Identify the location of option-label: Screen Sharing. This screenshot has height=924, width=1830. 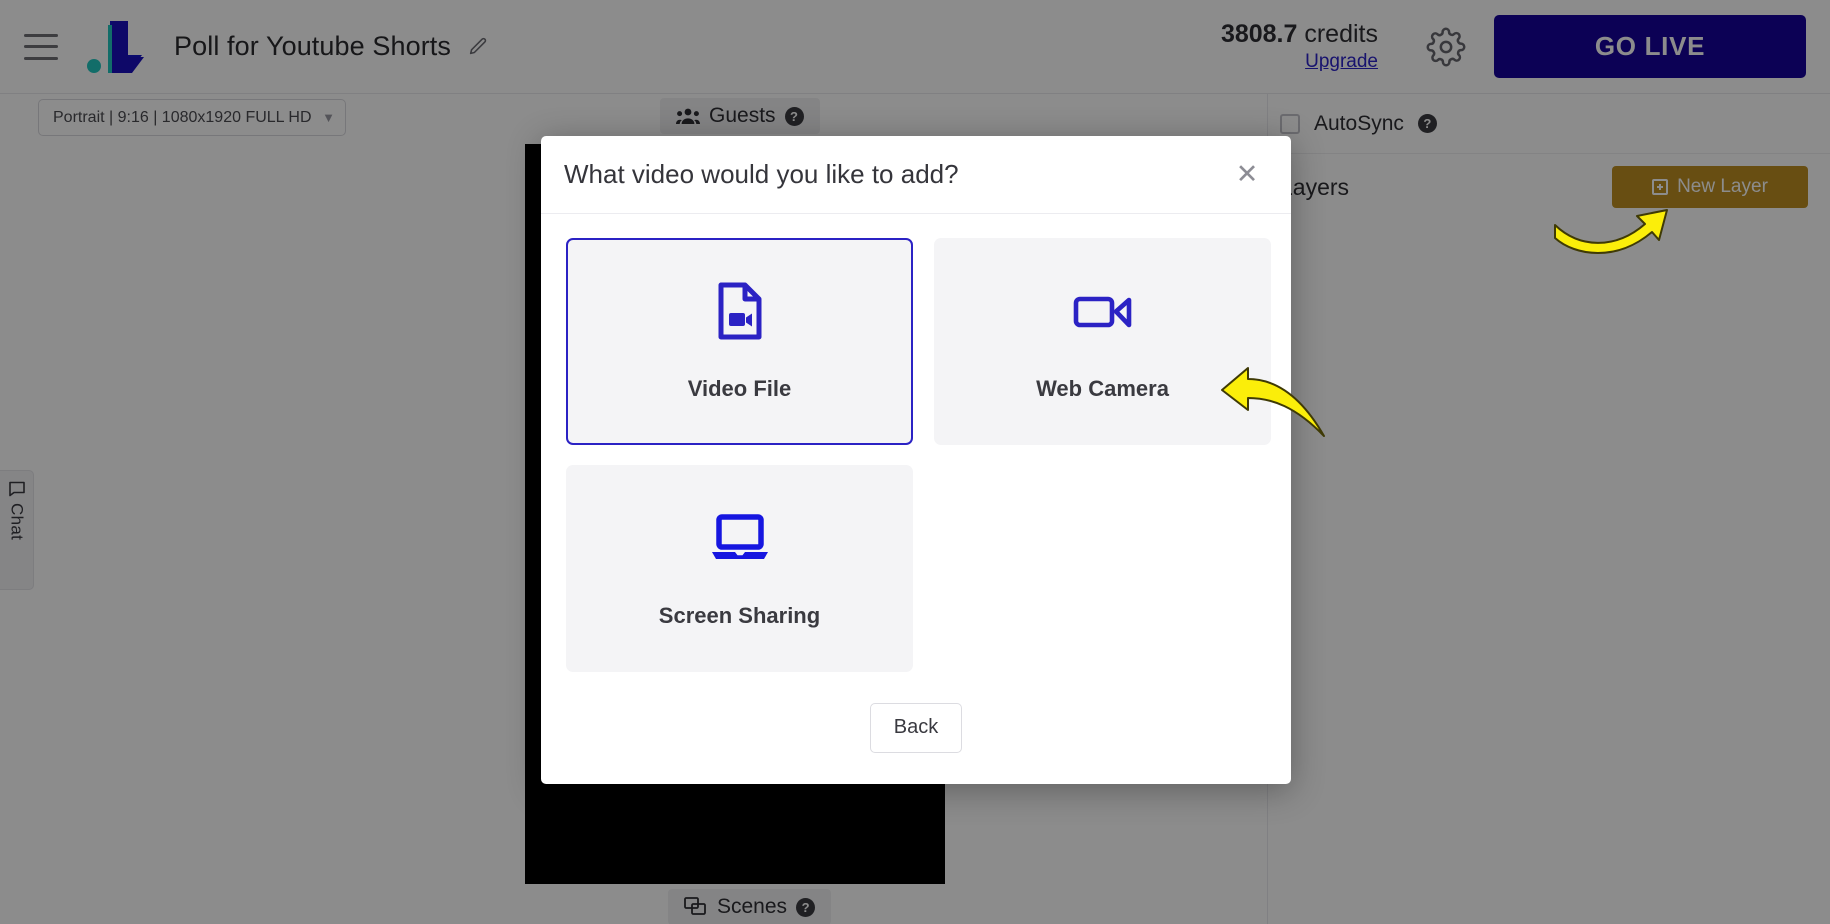
(739, 616).